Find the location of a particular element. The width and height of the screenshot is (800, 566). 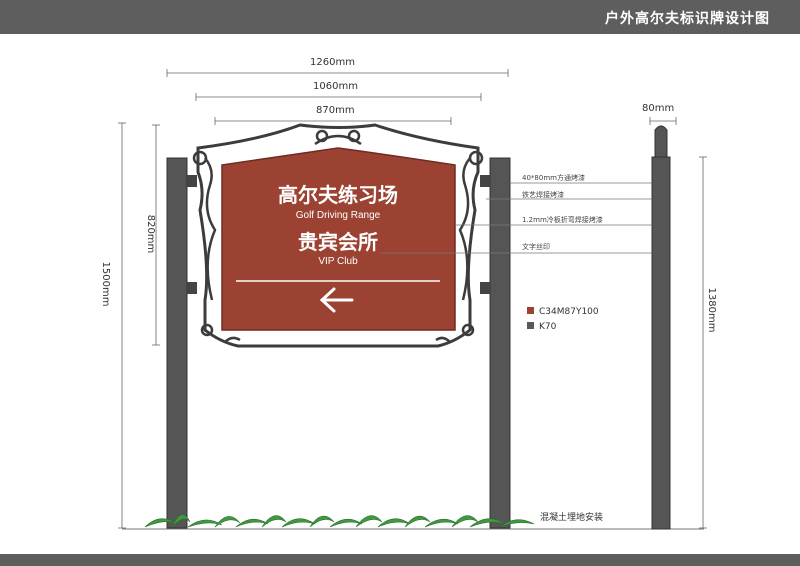

sign-title-cn: 高尔夫练习场 is located at coordinates (338, 195).